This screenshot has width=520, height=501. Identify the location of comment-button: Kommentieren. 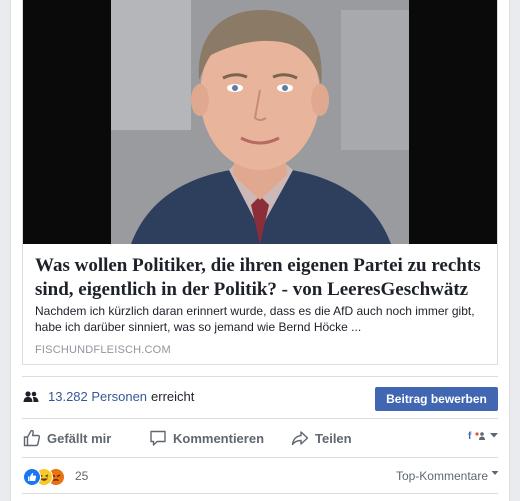
(206, 438).